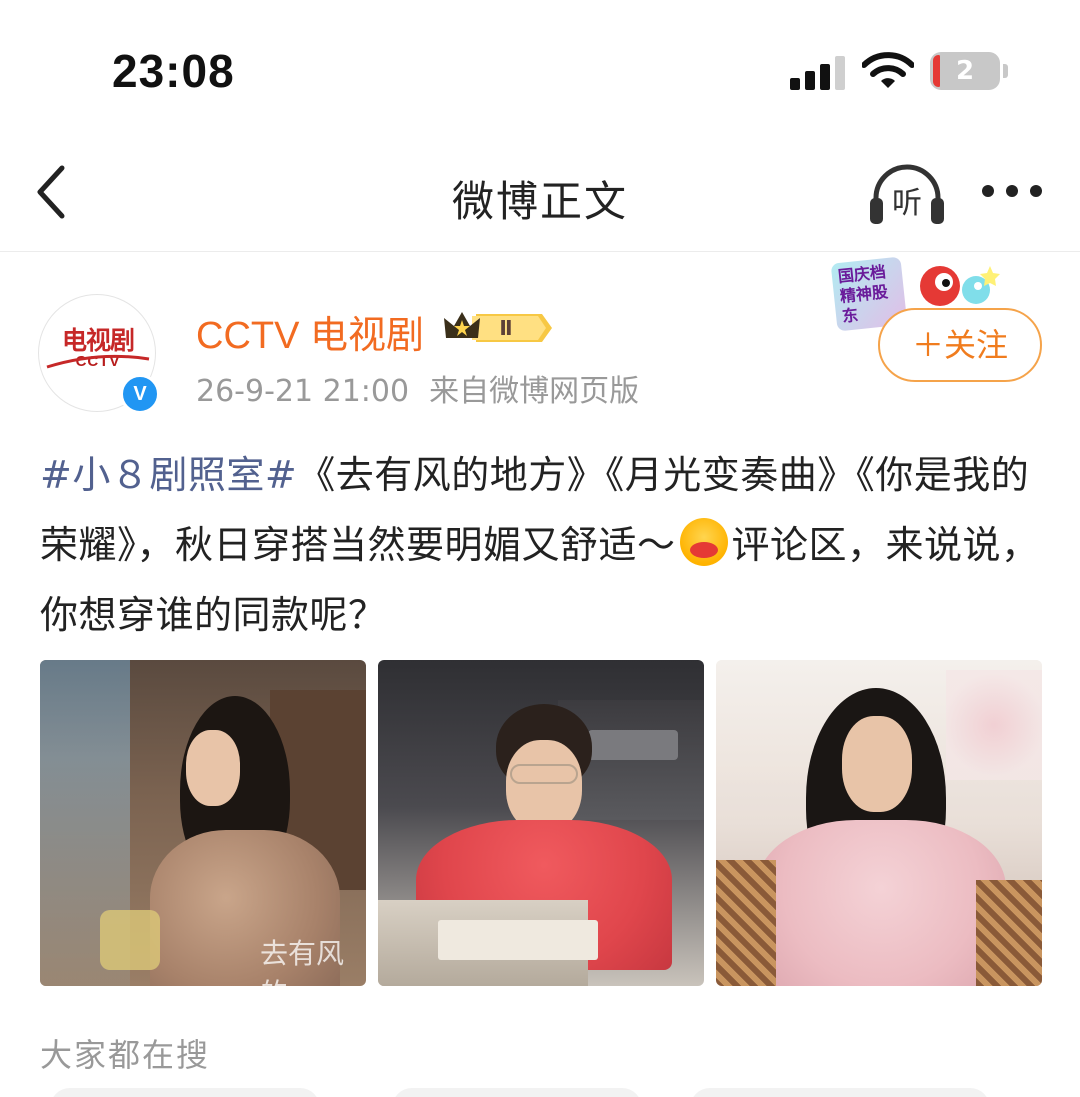  I want to click on wifi-icon, so click(888, 70).